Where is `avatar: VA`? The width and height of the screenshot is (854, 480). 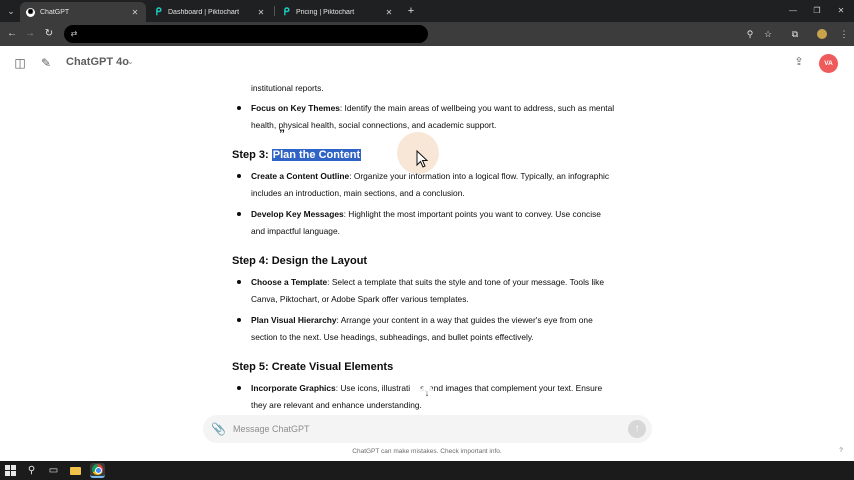 avatar: VA is located at coordinates (828, 63).